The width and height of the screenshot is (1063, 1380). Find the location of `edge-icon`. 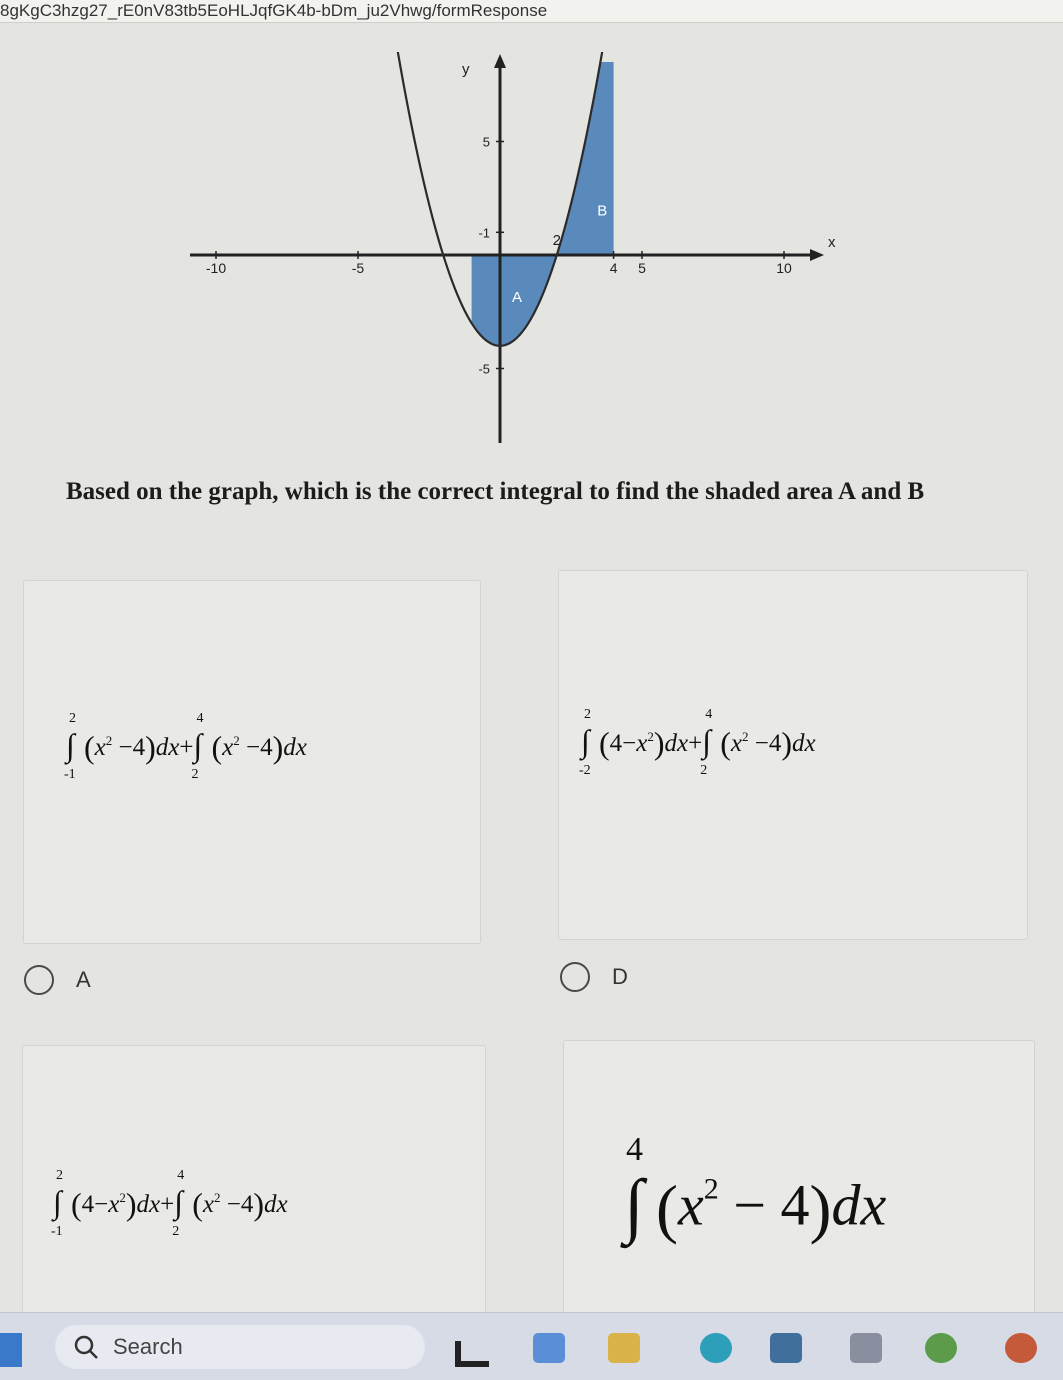

edge-icon is located at coordinates (716, 1348).